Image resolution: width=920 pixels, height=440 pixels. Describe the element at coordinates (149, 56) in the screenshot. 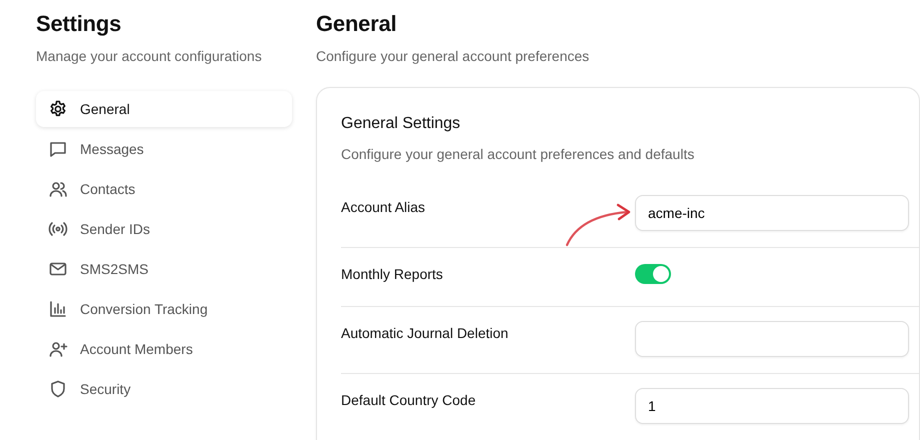

I see `sidebar-subtitle: Manage your account configurations` at that location.